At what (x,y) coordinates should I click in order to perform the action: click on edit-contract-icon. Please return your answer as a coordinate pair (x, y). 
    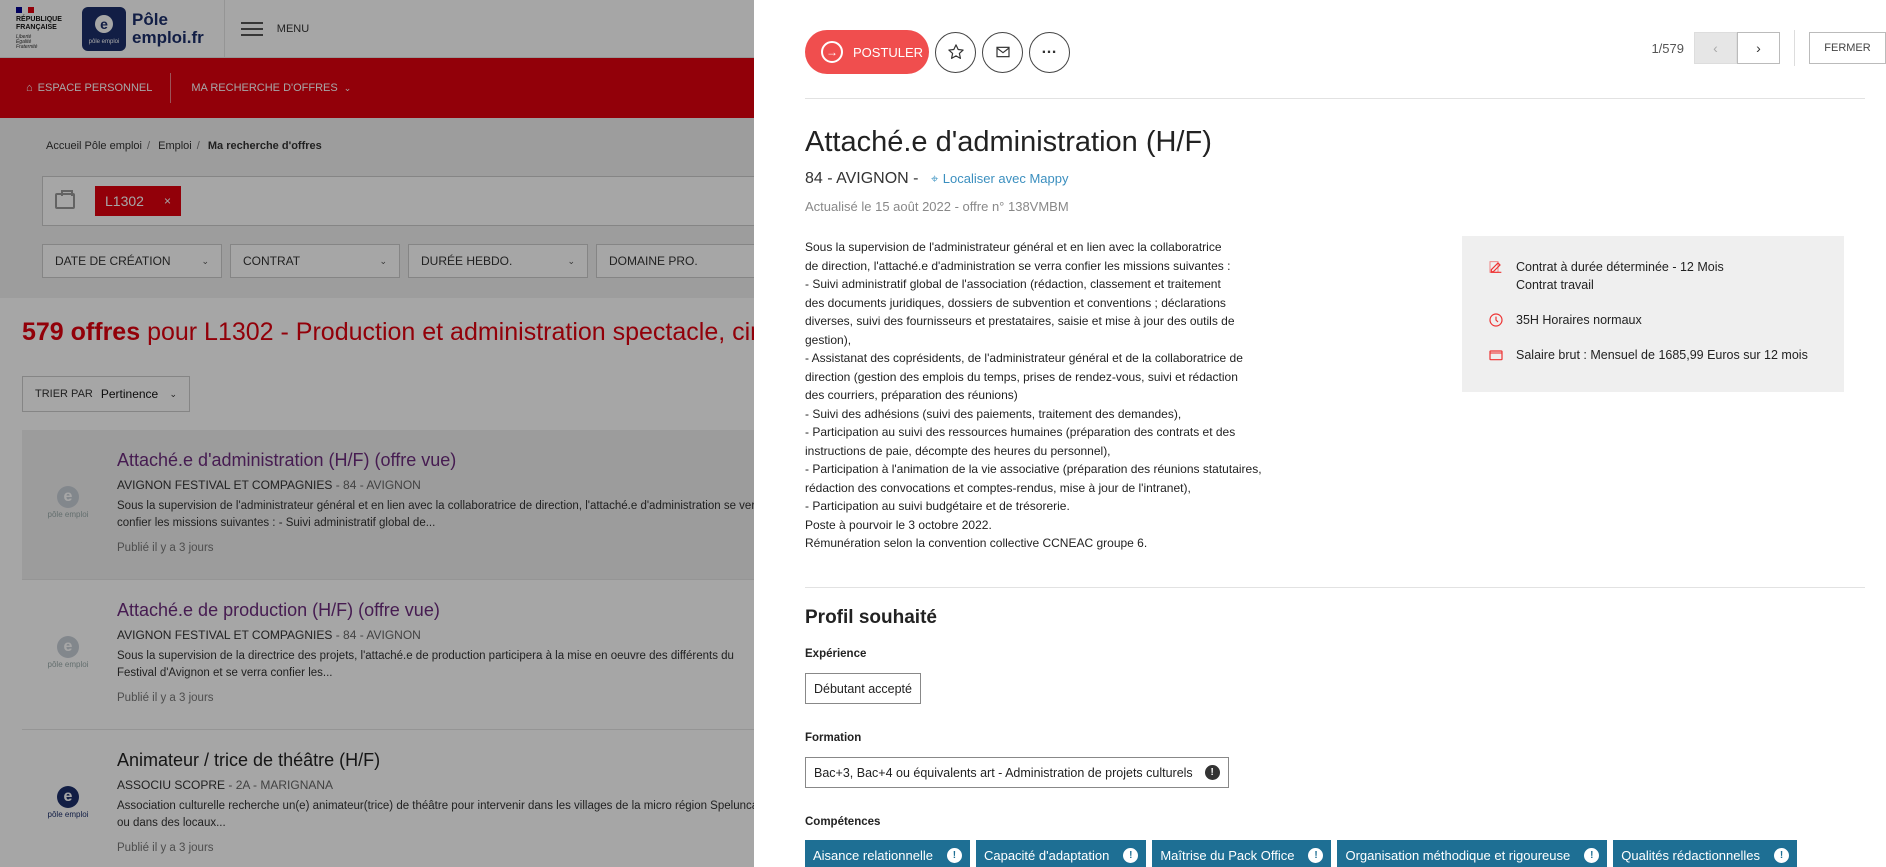
    Looking at the image, I should click on (1495, 267).